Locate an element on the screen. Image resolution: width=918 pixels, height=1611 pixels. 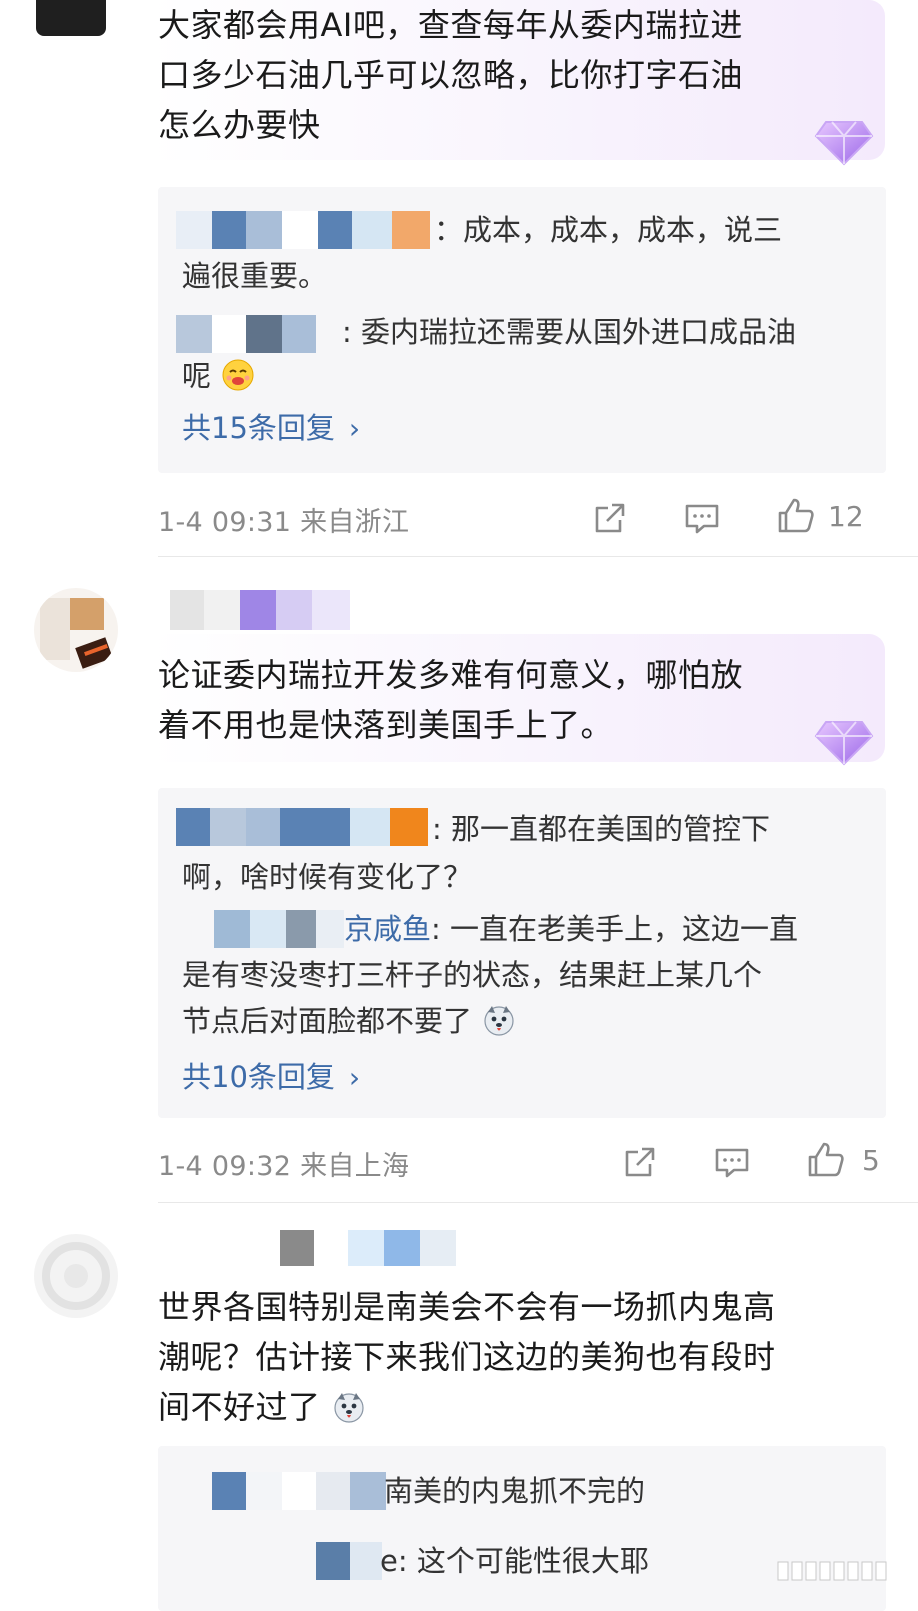
default-avatar-icon is located at coordinates (76, 1276).